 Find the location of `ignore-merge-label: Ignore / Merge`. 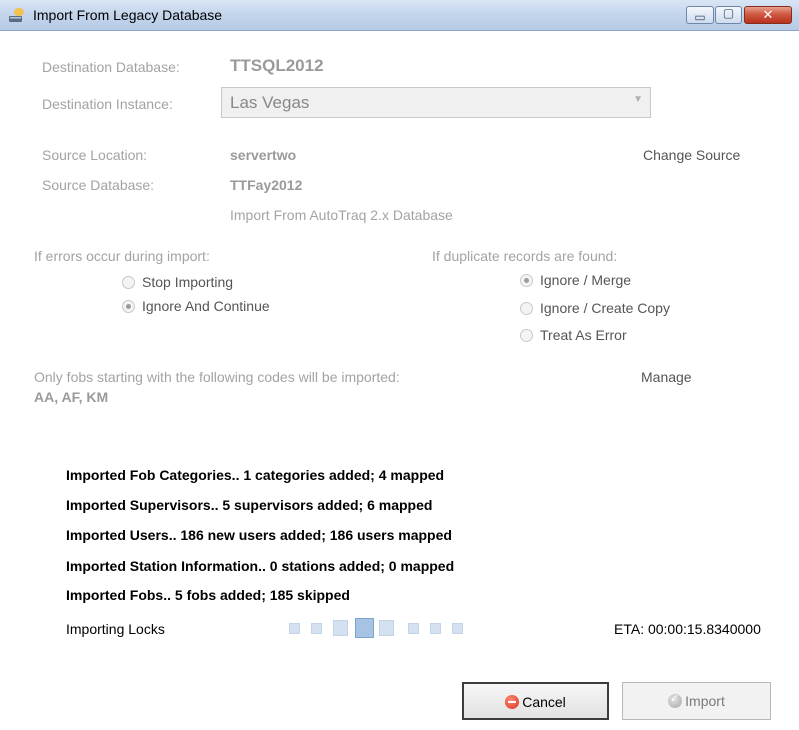

ignore-merge-label: Ignore / Merge is located at coordinates (585, 280).